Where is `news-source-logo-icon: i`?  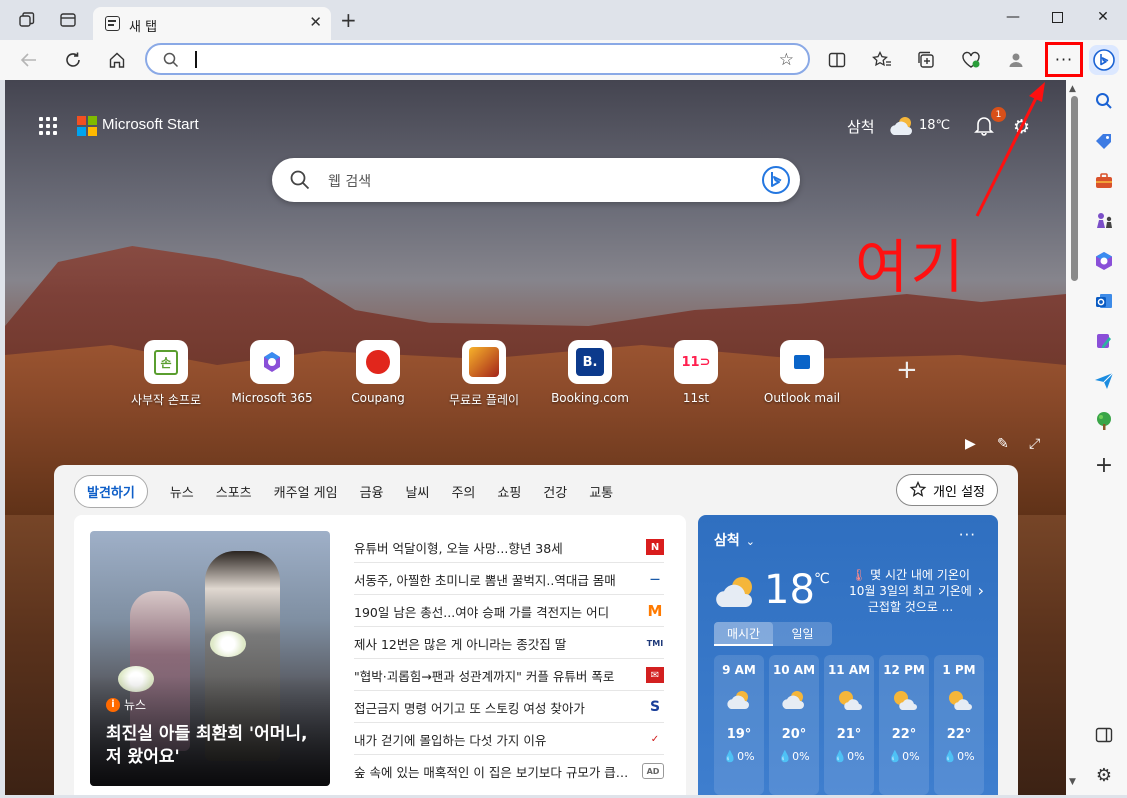 news-source-logo-icon: i is located at coordinates (113, 704).